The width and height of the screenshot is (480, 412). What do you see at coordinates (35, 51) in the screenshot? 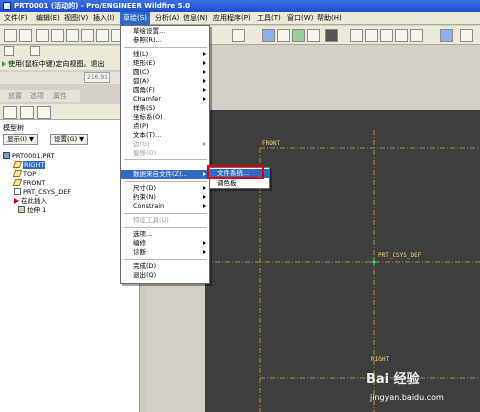
I see `help-cursor-icon` at bounding box center [35, 51].